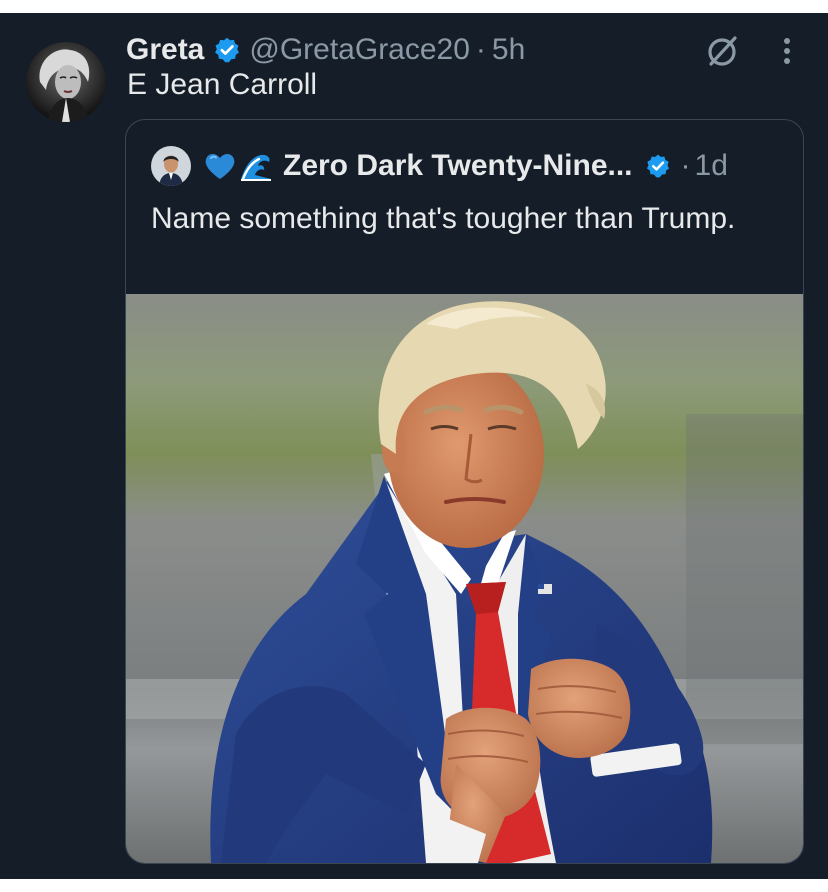 The image size is (828, 892). What do you see at coordinates (256, 166) in the screenshot?
I see `water-wave-icon` at bounding box center [256, 166].